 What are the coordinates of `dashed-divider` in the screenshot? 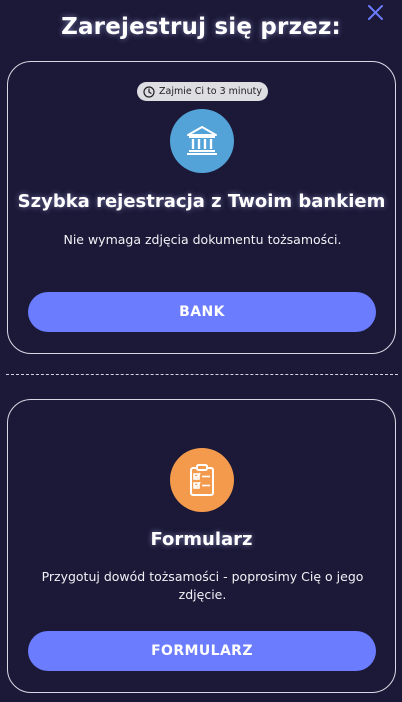 It's located at (202, 374).